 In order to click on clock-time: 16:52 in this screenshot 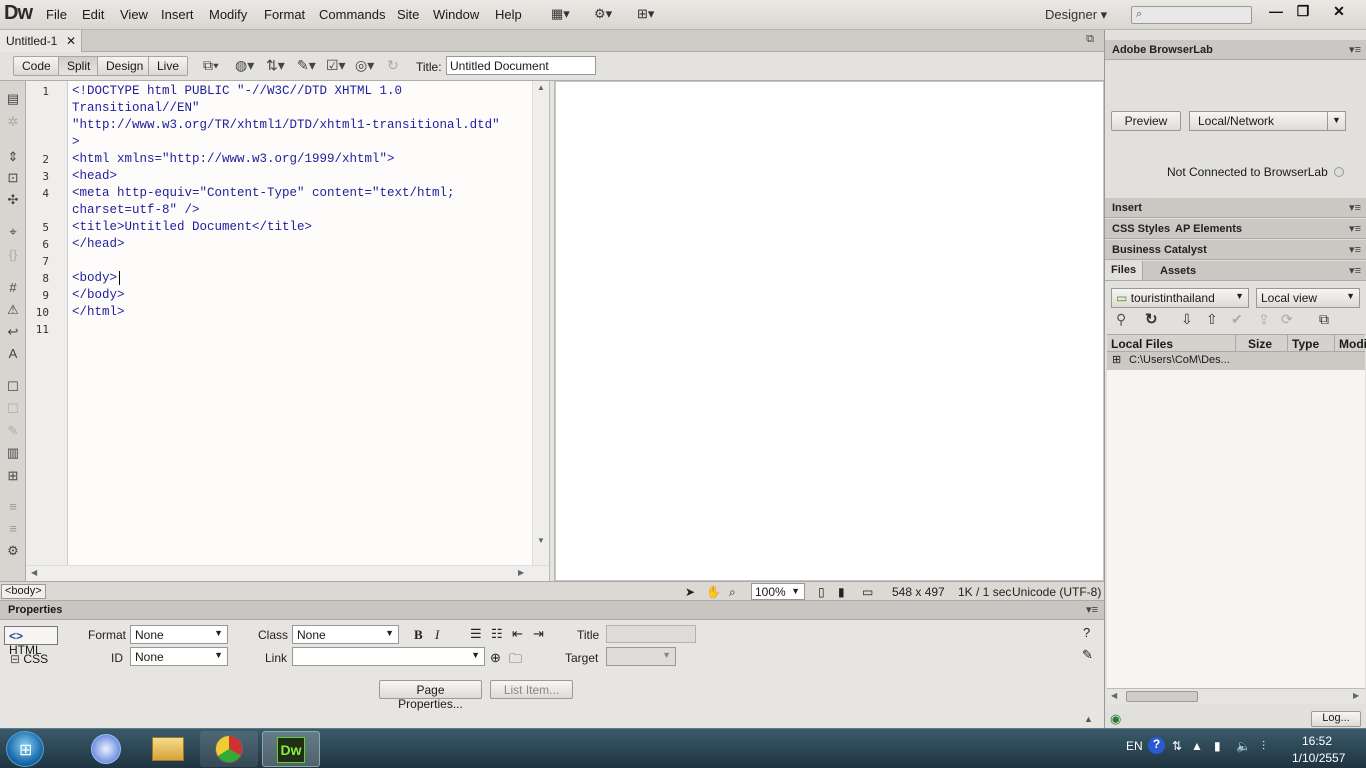, I will do `click(1317, 741)`.